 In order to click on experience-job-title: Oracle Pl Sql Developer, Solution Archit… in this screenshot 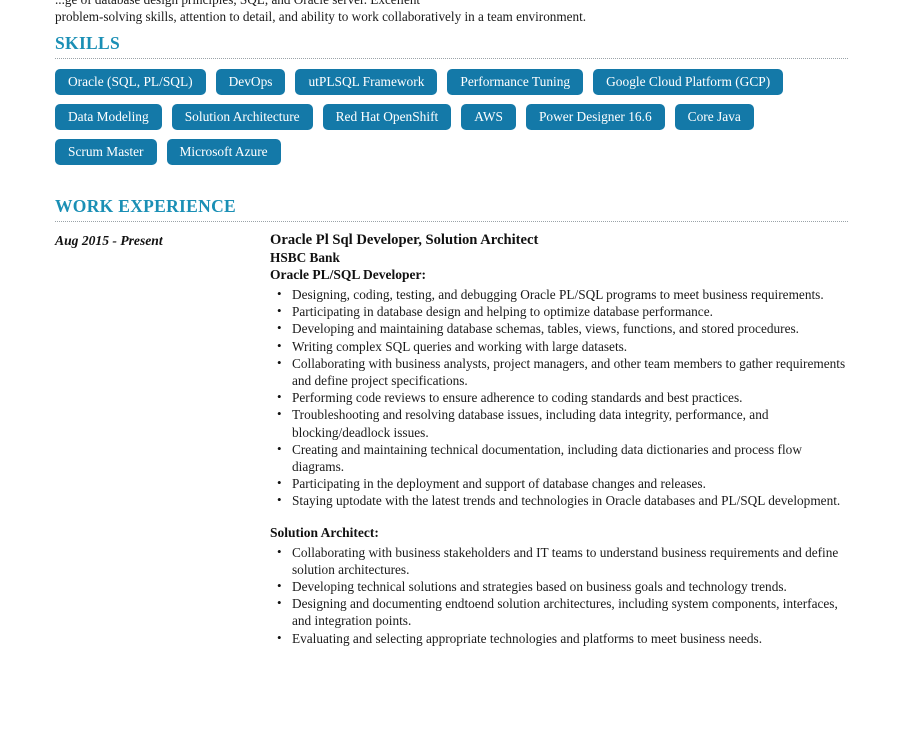, I will do `click(404, 240)`.